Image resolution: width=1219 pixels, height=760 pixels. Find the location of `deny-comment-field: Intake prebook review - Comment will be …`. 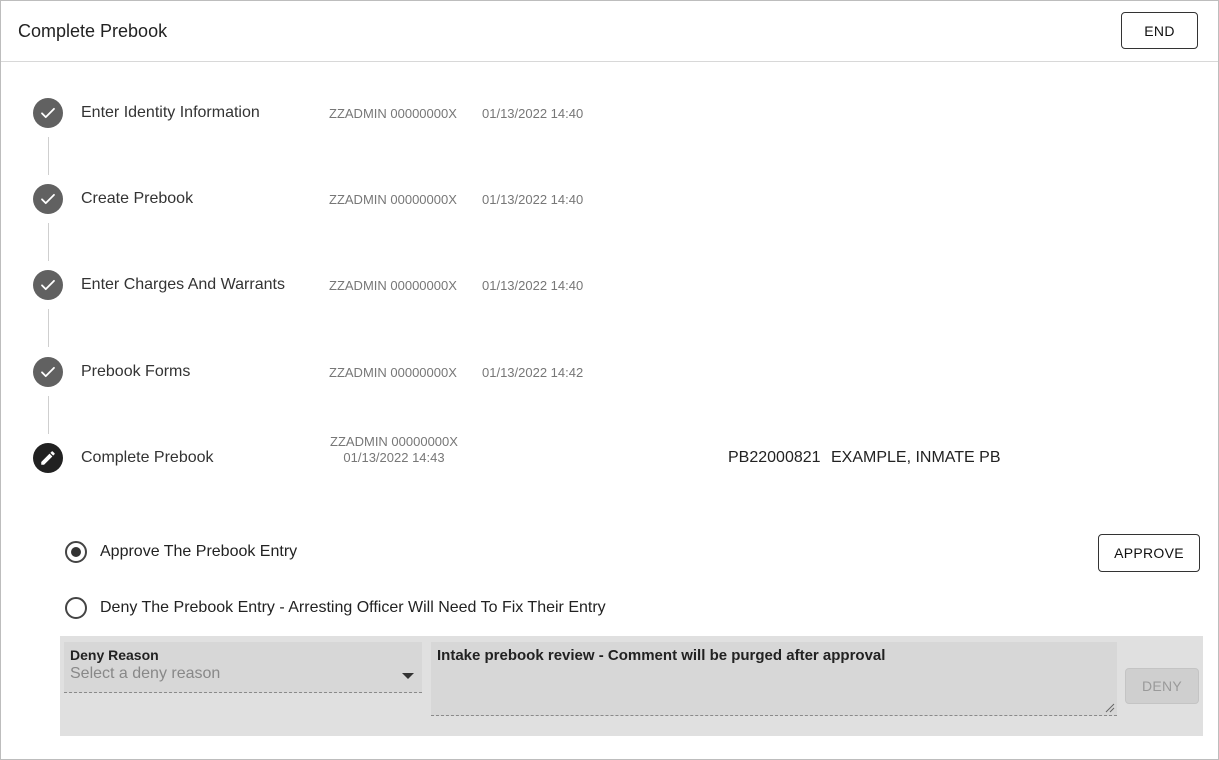

deny-comment-field: Intake prebook review - Comment will be … is located at coordinates (774, 679).